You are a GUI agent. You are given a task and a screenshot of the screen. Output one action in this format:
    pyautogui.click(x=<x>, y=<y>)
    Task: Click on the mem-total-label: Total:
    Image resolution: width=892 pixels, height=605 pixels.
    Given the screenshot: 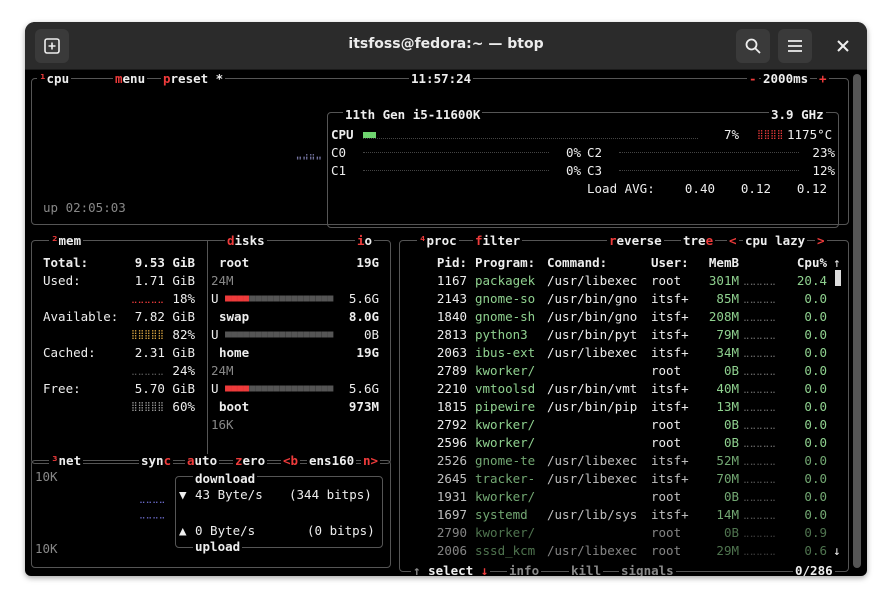 What is the action you would take?
    pyautogui.click(x=66, y=262)
    